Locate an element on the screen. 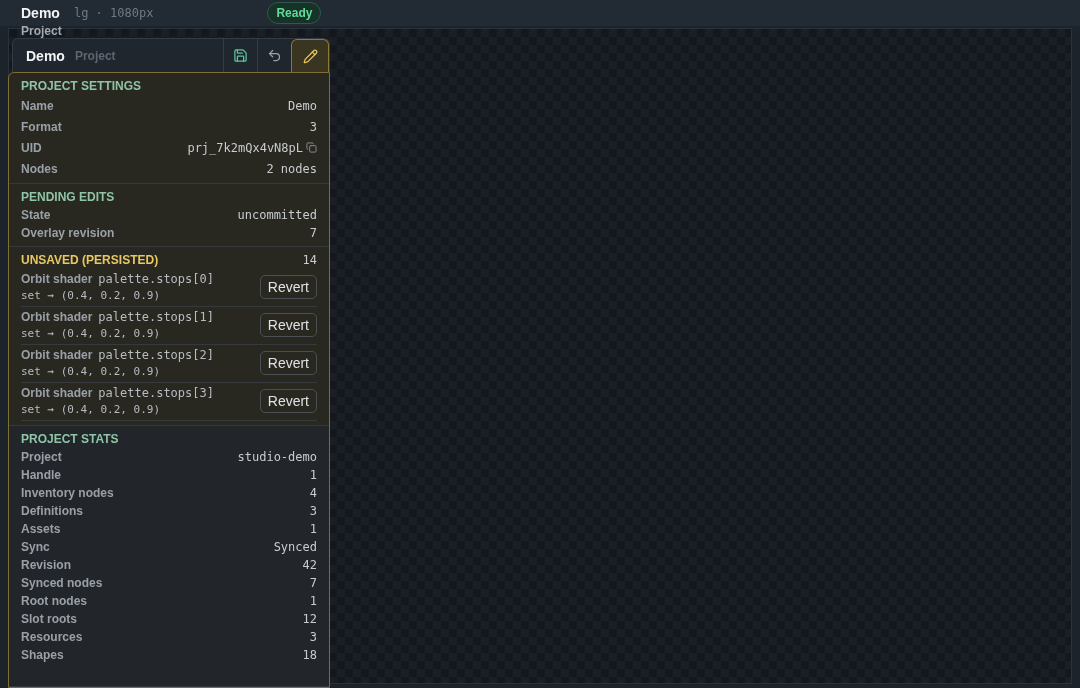 The image size is (1080, 688). field-label: Root nodes is located at coordinates (54, 601).